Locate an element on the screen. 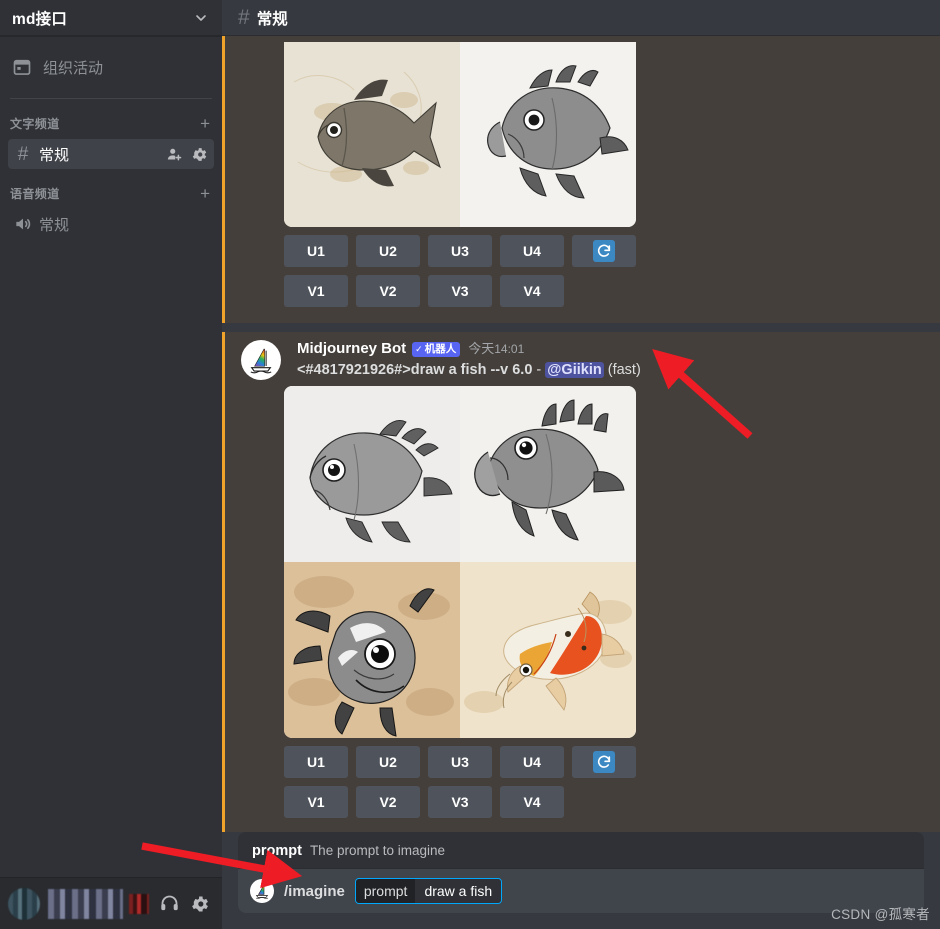 The height and width of the screenshot is (929, 940). add-voice-channel-icon: + is located at coordinates (205, 193).